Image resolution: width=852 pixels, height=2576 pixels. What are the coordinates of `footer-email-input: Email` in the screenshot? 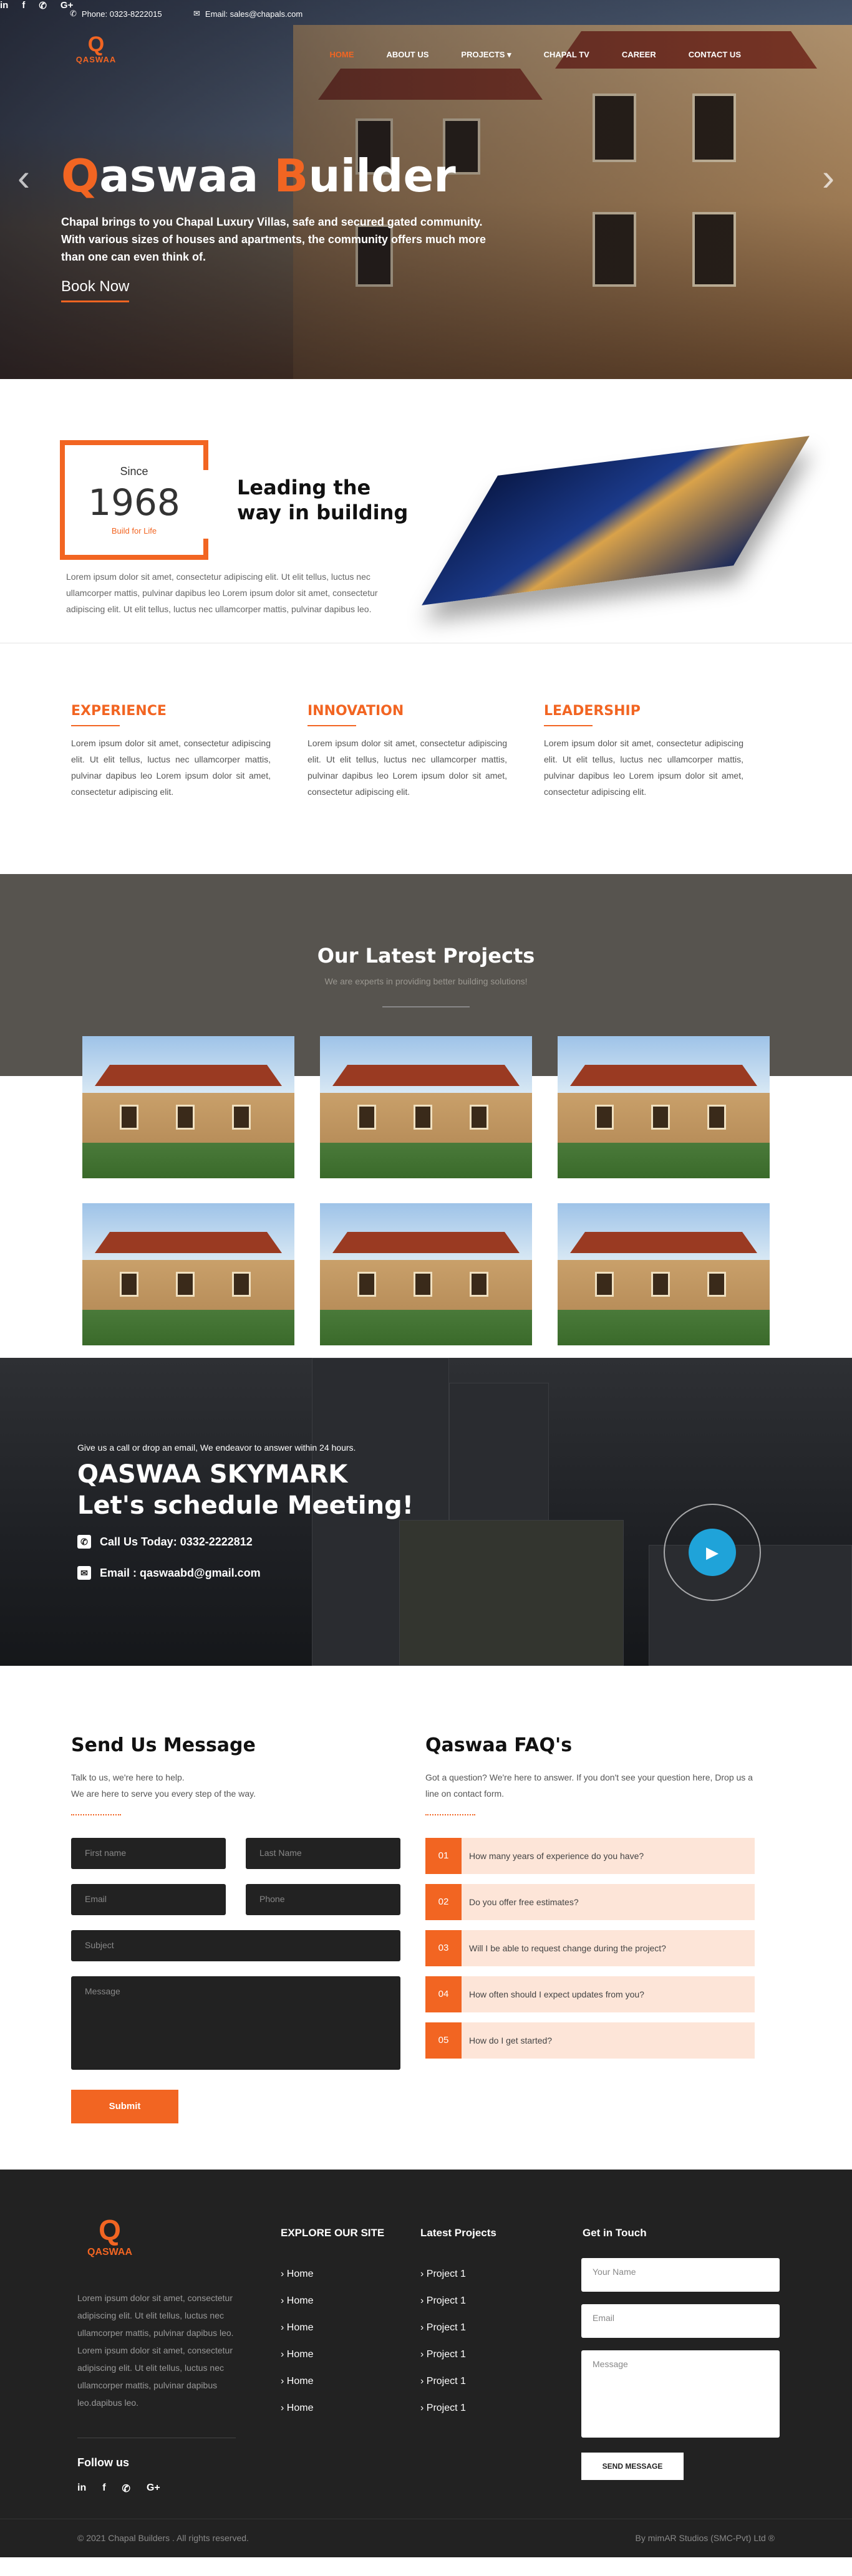 It's located at (680, 2321).